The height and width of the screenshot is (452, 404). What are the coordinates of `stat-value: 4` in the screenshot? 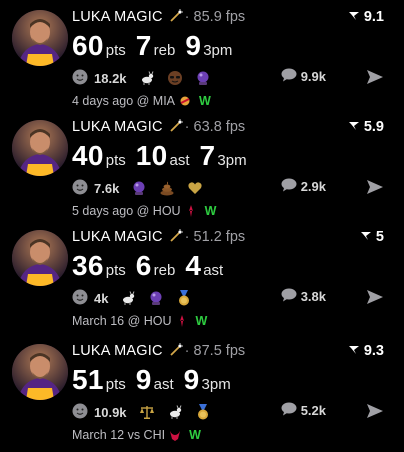 It's located at (193, 265).